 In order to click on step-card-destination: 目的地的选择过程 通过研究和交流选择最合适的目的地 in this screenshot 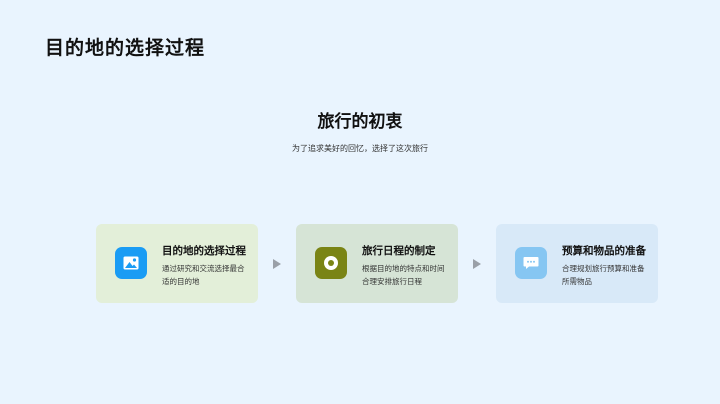, I will do `click(177, 263)`.